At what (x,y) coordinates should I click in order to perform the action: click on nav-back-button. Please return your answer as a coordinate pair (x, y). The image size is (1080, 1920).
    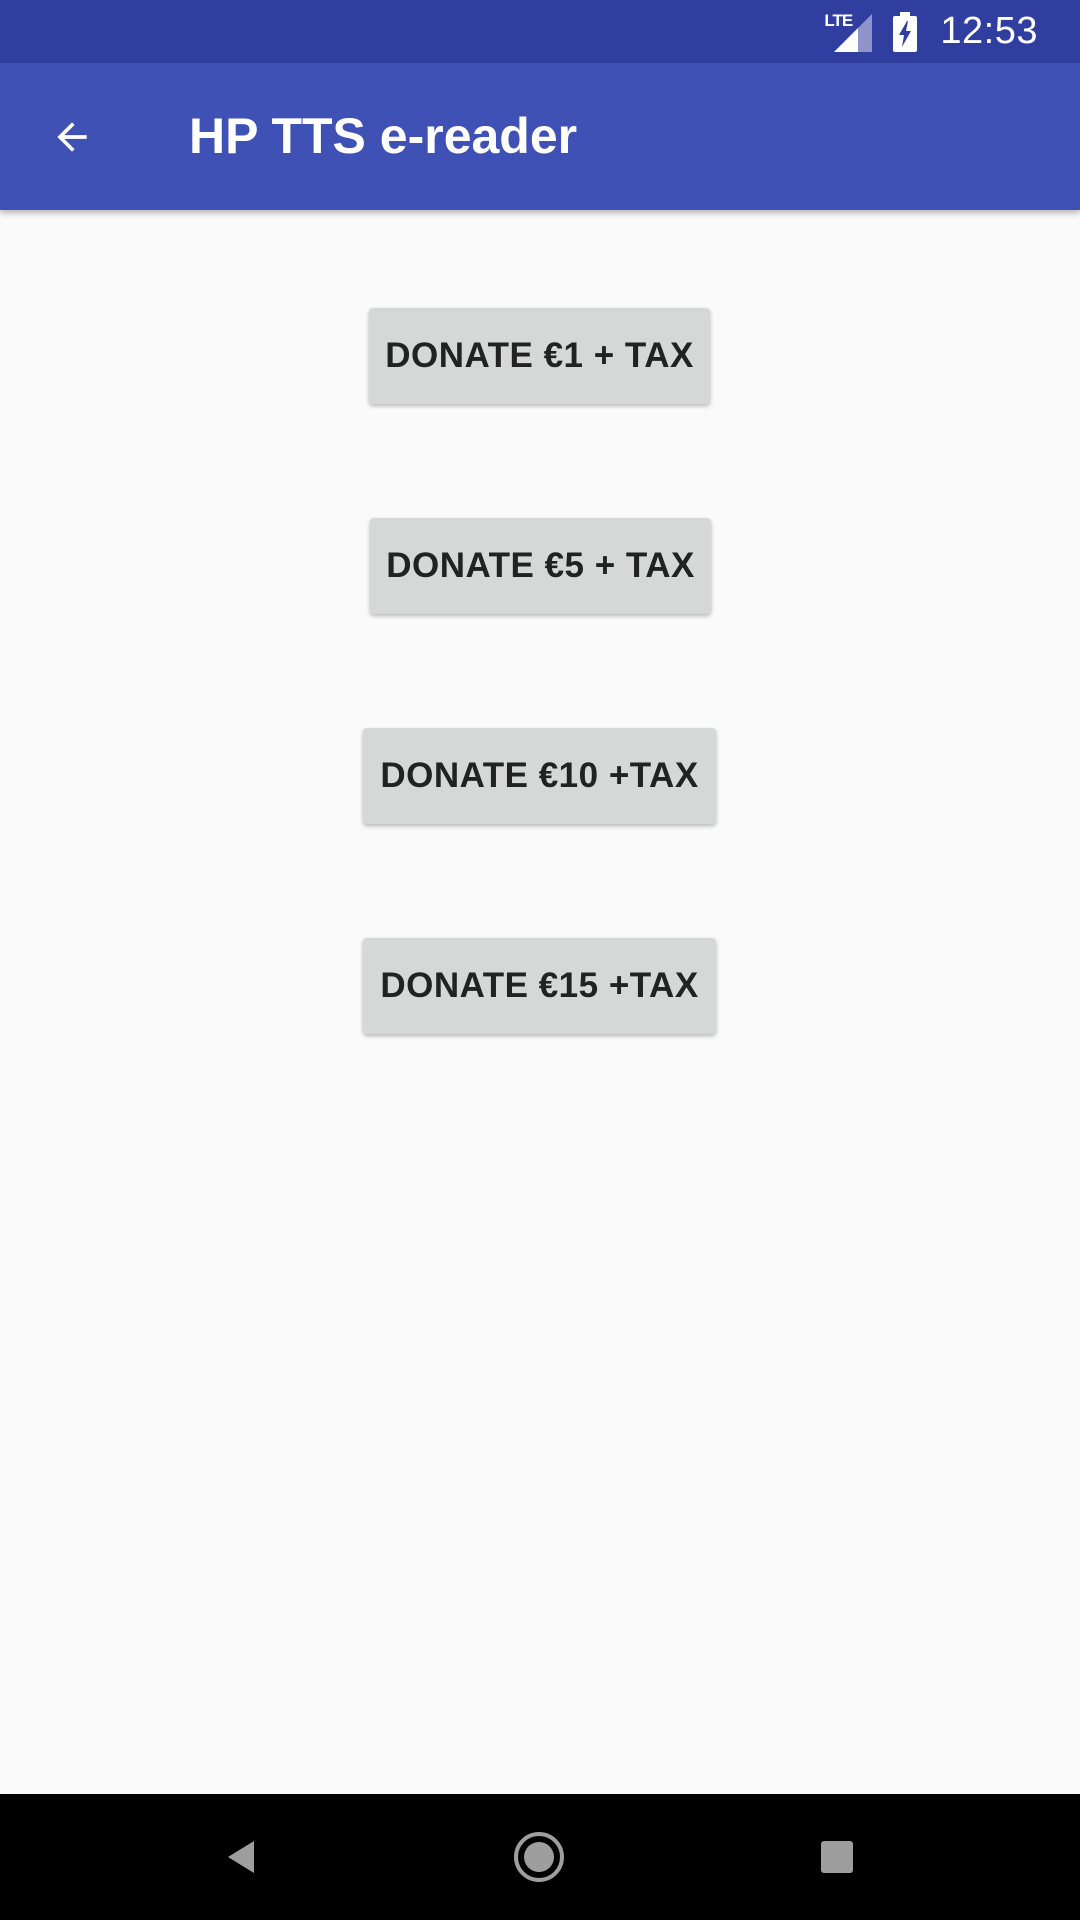
    Looking at the image, I should click on (242, 1857).